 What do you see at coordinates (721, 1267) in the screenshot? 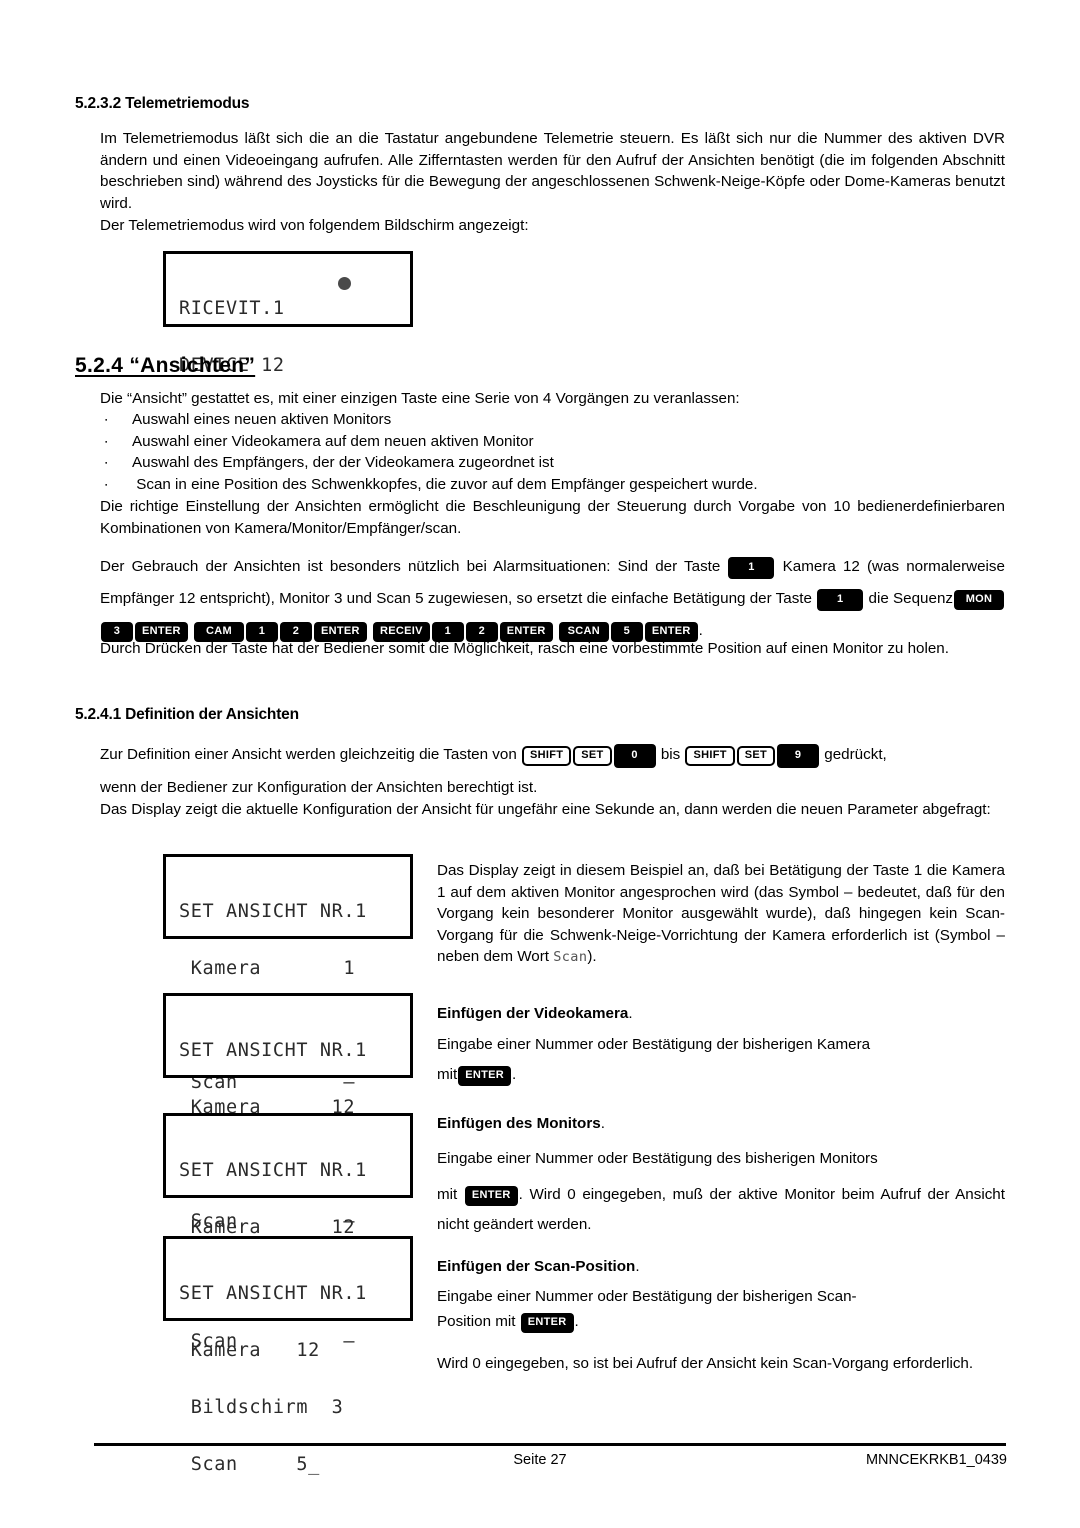
I see `heading-einfuegen-scan-position: Einfügen der Scan-Position.` at bounding box center [721, 1267].